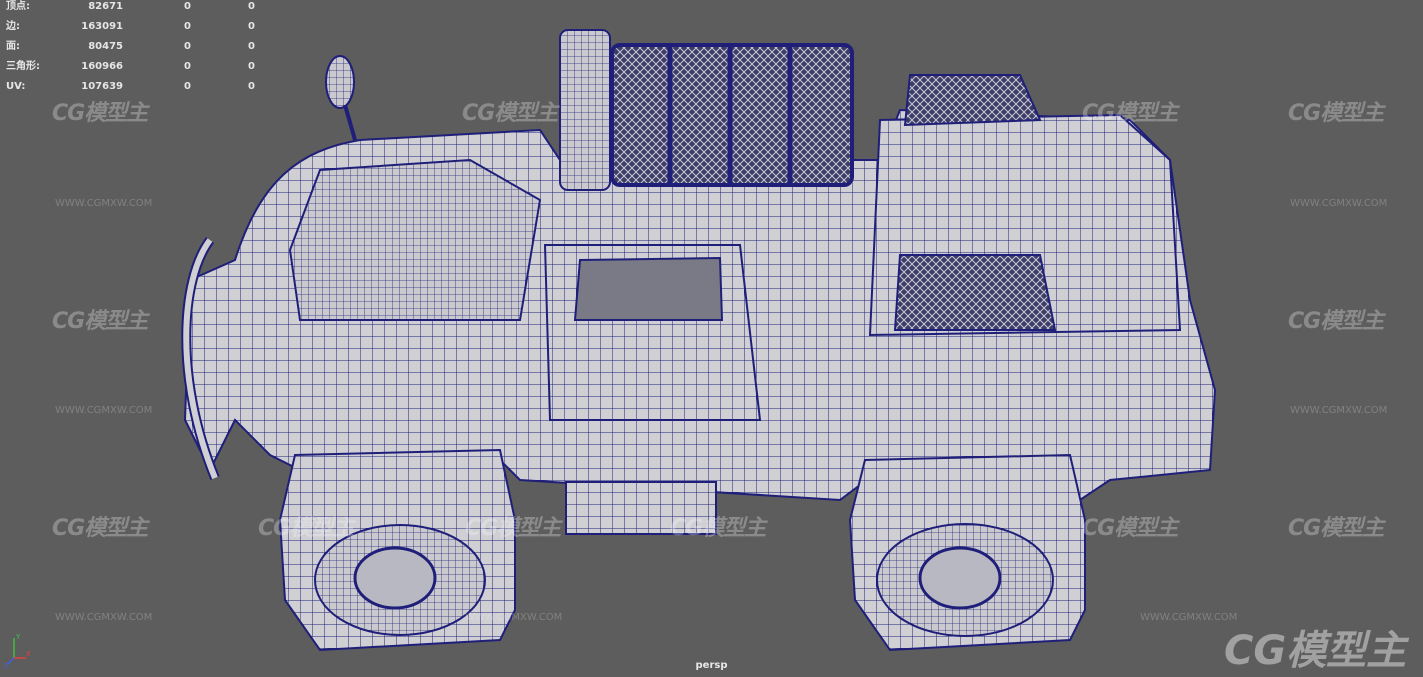  I want to click on hud-value: 107639, so click(102, 86).